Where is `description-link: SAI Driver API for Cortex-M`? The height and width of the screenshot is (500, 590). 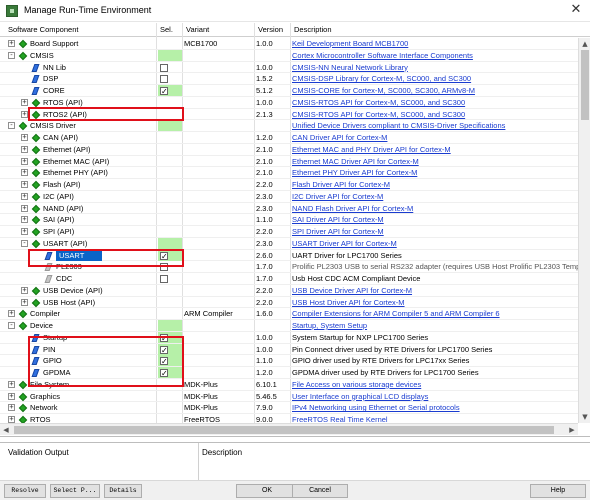 description-link: SAI Driver API for Cortex-M is located at coordinates (338, 219).